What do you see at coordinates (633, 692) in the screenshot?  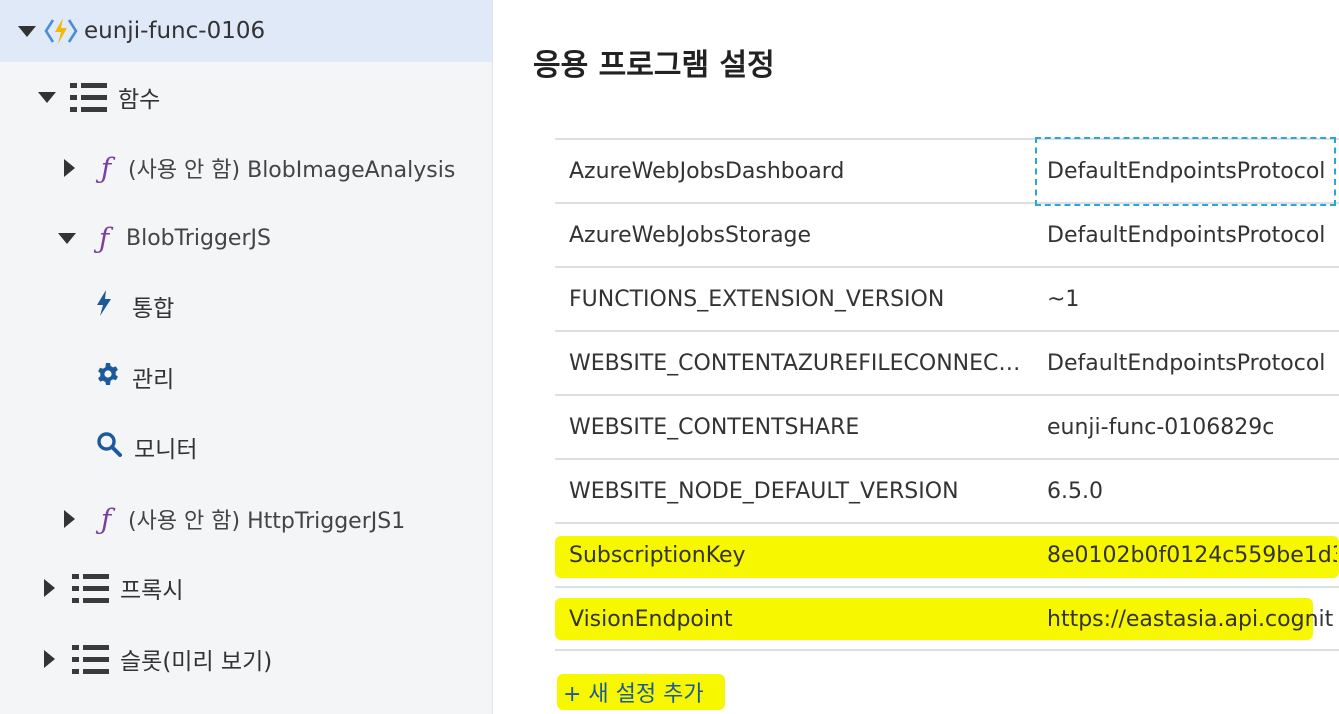 I see `add-new-setting-link: + 새 설정 추가` at bounding box center [633, 692].